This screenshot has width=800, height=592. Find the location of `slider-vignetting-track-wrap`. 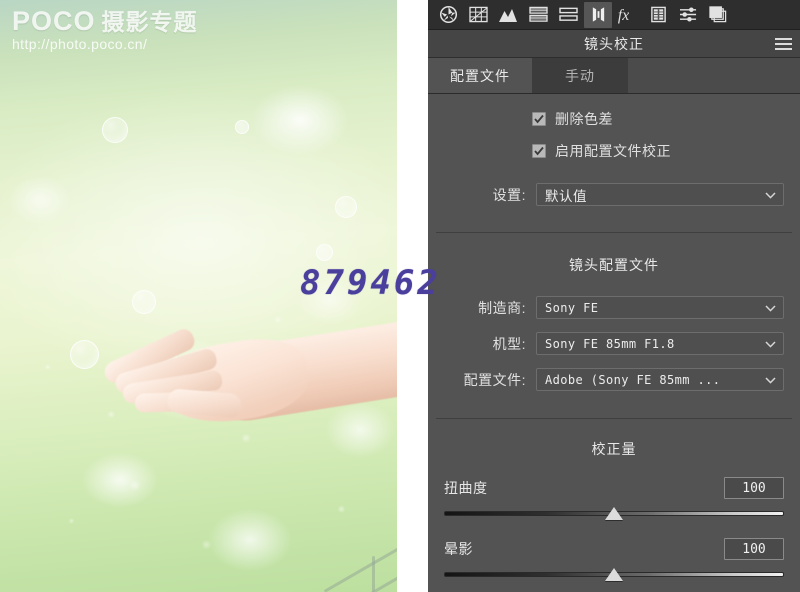

slider-vignetting-track-wrap is located at coordinates (614, 575).